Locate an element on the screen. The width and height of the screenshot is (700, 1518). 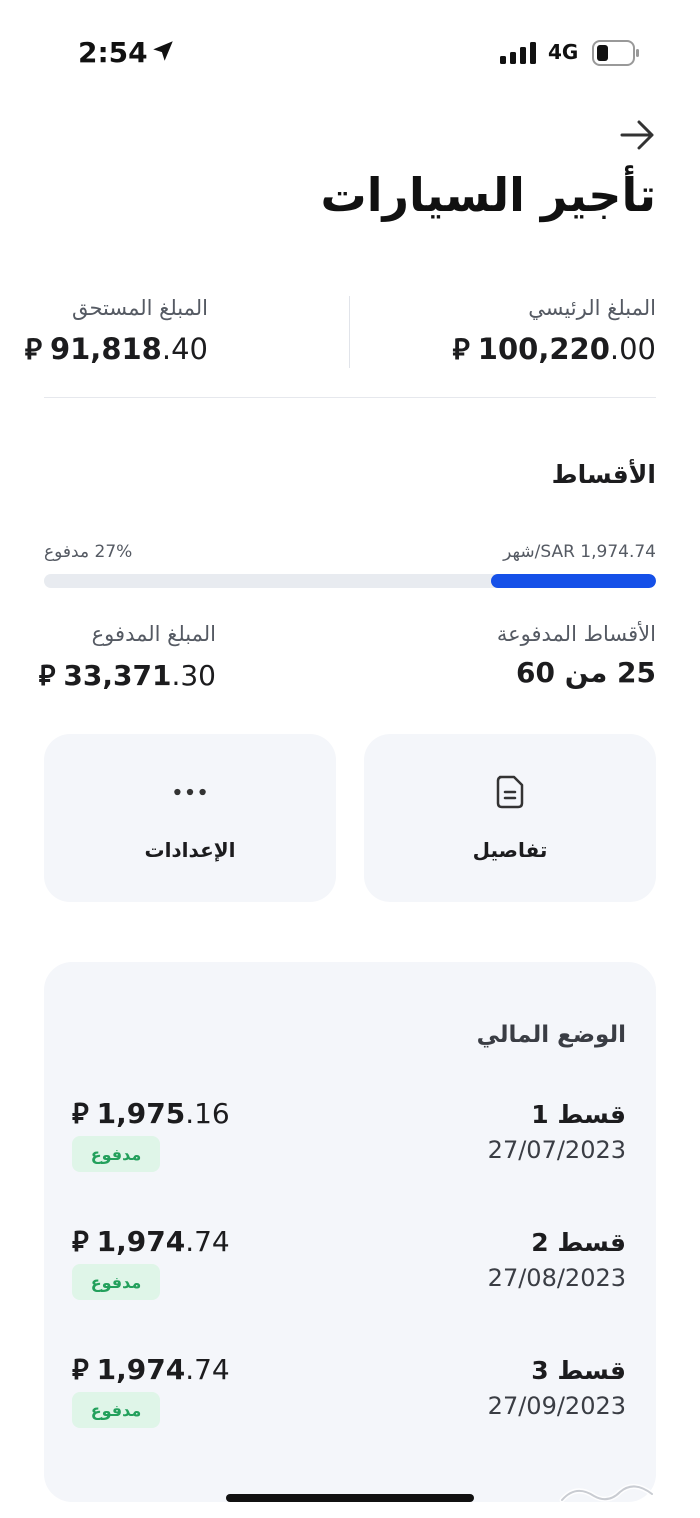
installment-row: قسط 2 27/08/2023 ⃁ 1,974.74 مدفوع is located at coordinates (350, 1281).